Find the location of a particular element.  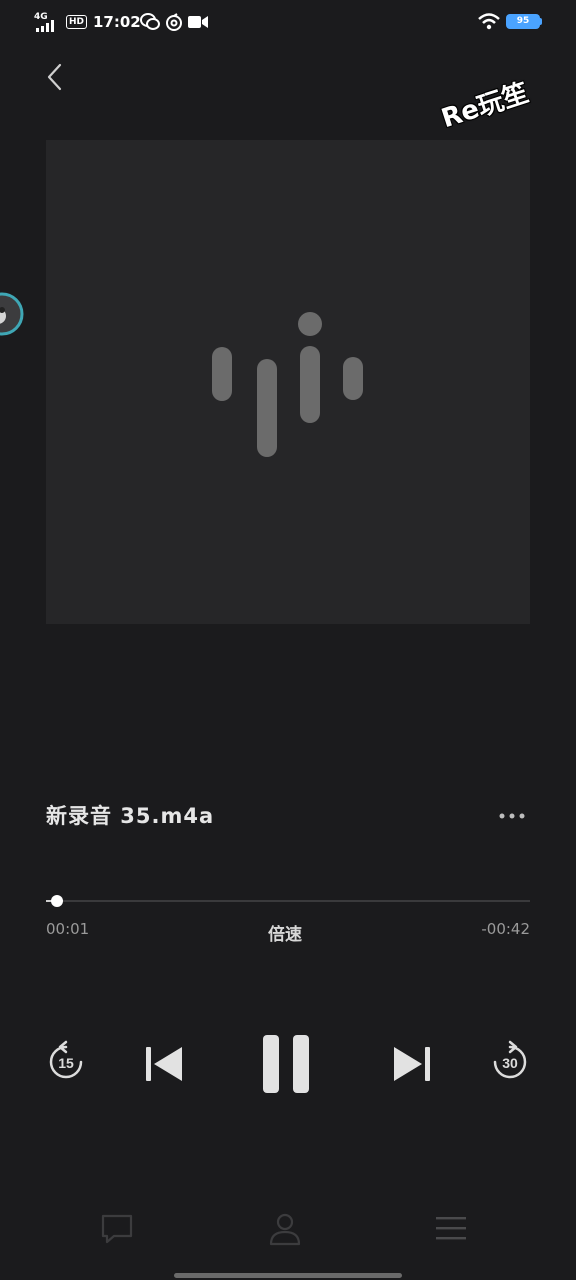

previous-button is located at coordinates (164, 1064).